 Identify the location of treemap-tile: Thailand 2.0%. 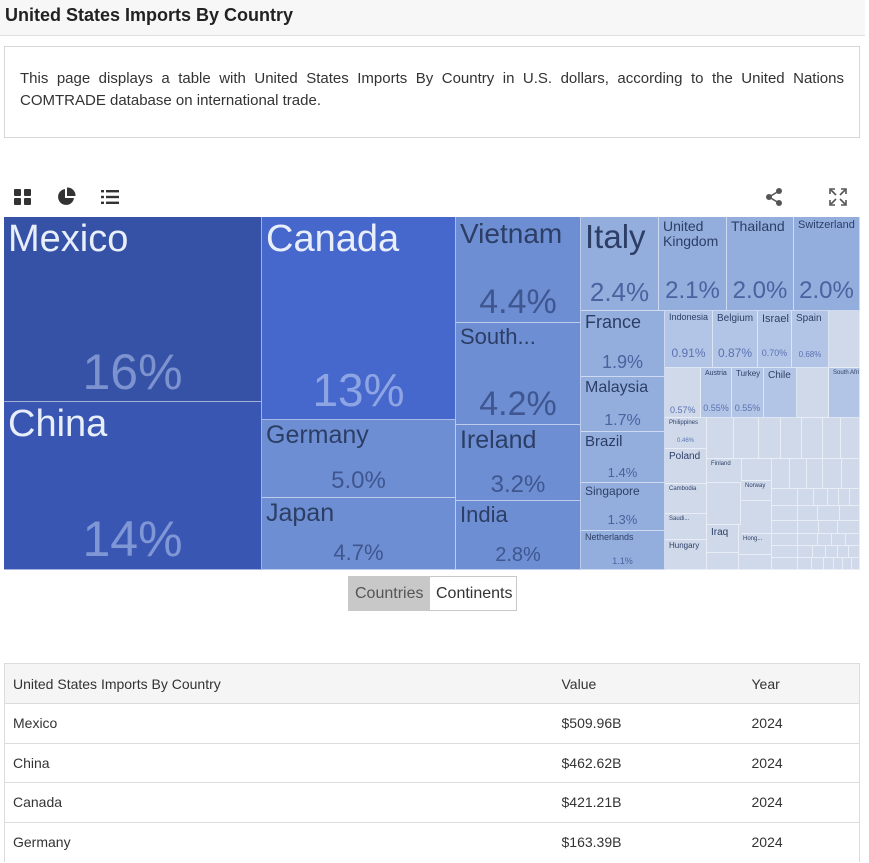
(760, 264).